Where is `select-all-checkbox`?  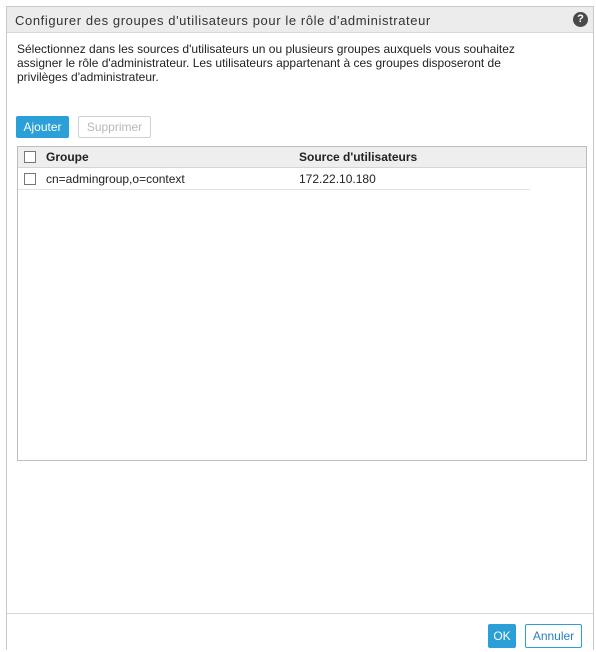
select-all-checkbox is located at coordinates (30, 157).